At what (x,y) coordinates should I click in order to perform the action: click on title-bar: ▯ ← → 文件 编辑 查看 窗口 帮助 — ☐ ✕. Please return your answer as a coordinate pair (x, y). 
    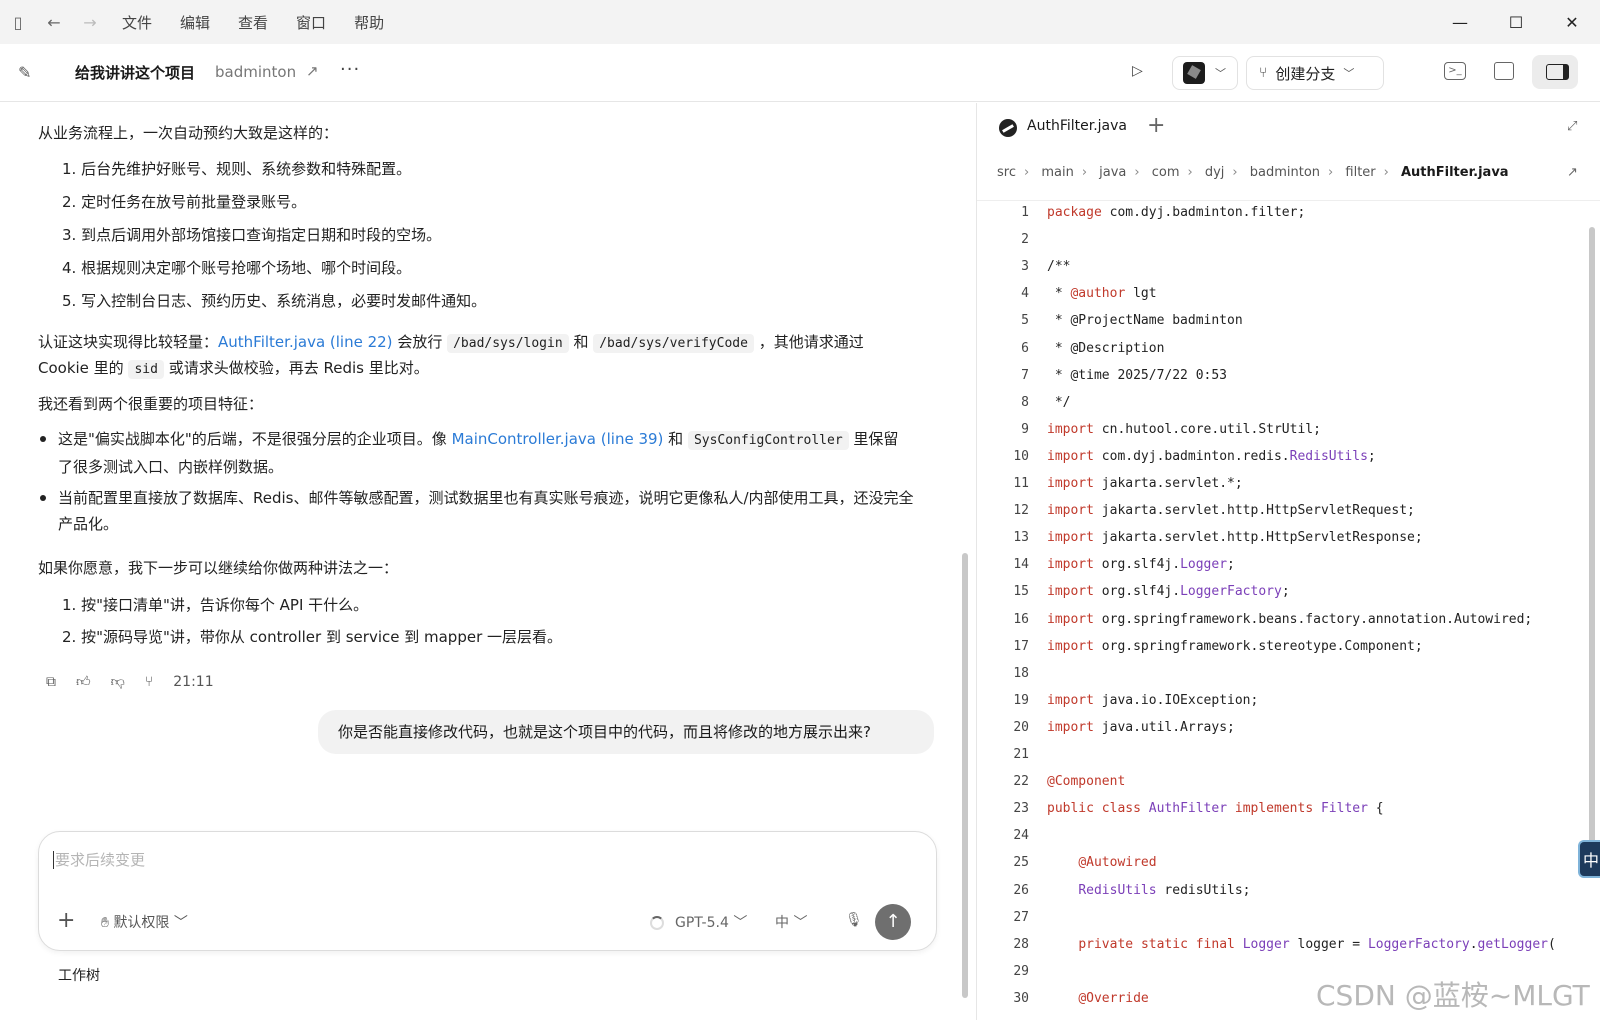
    Looking at the image, I should click on (800, 22).